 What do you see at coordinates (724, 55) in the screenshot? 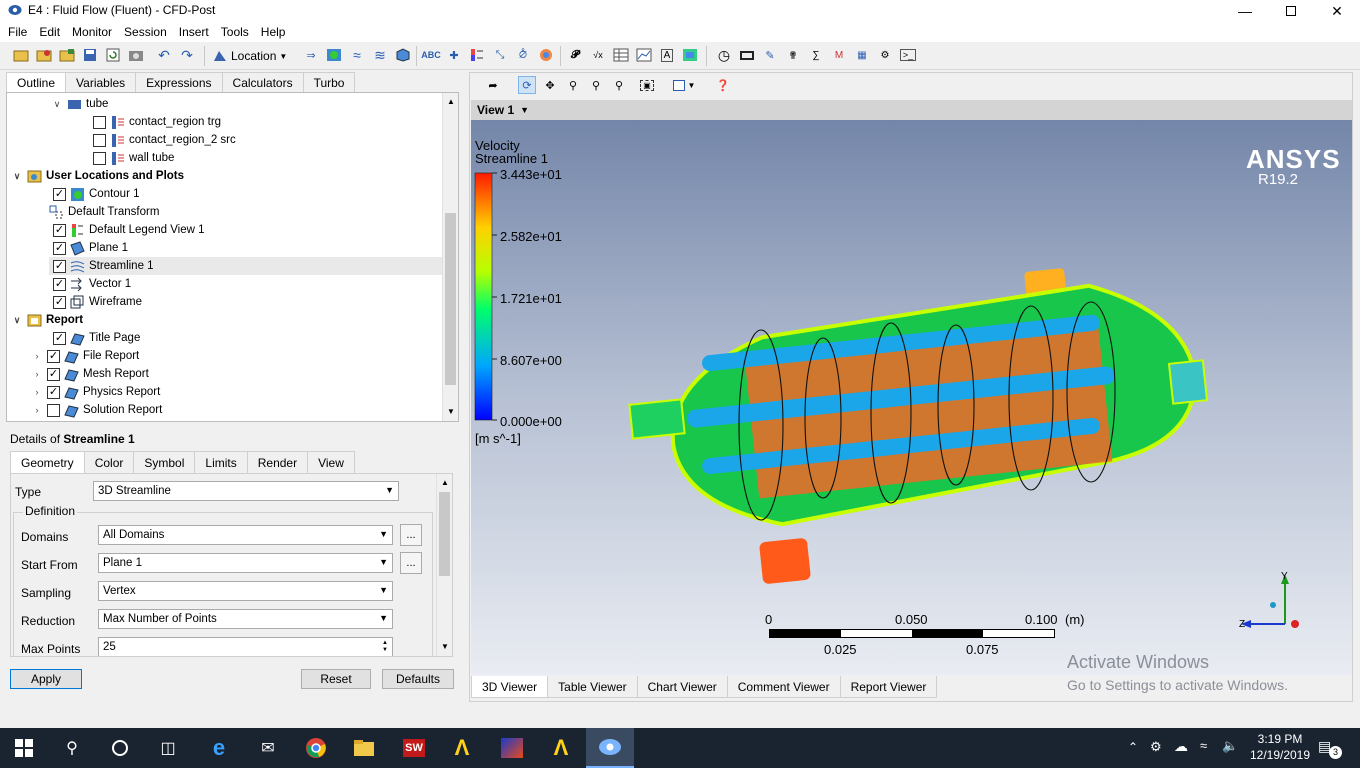
I see `timestep-selector-button: ◷` at bounding box center [724, 55].